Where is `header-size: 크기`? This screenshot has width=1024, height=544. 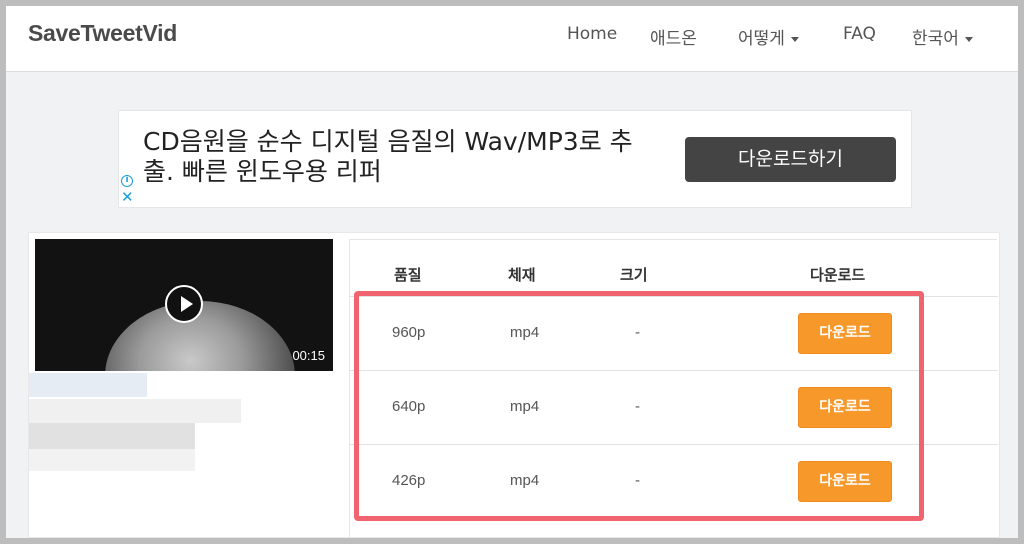 header-size: 크기 is located at coordinates (634, 275).